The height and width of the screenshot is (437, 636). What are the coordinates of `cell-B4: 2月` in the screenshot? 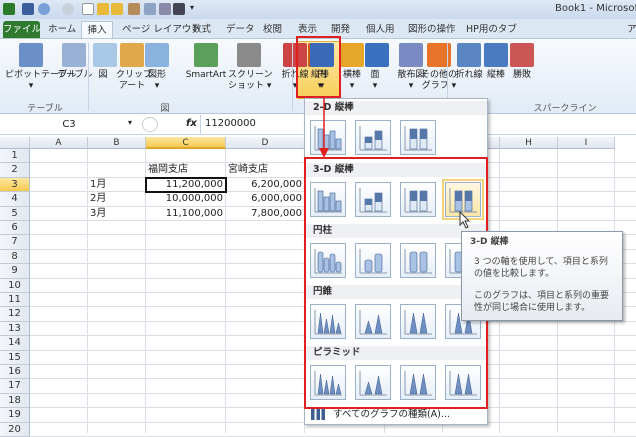 It's located at (117, 199).